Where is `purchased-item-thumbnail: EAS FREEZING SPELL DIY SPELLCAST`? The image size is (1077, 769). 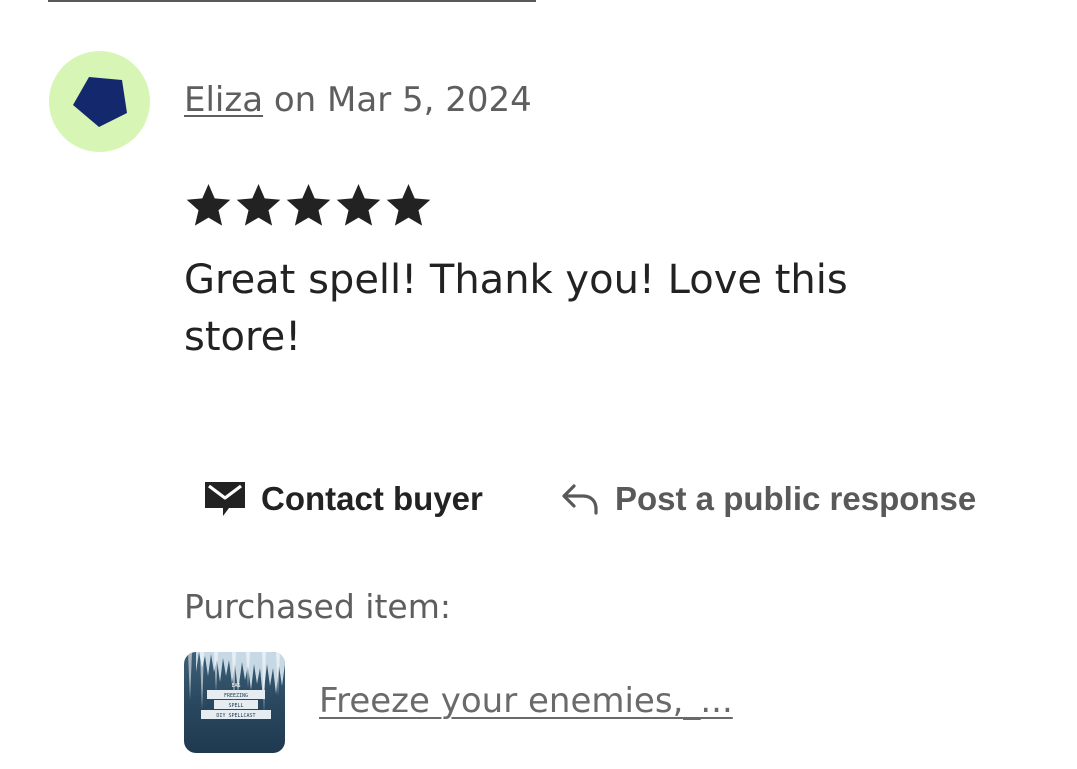 purchased-item-thumbnail: EAS FREEZING SPELL DIY SPELLCAST is located at coordinates (234, 702).